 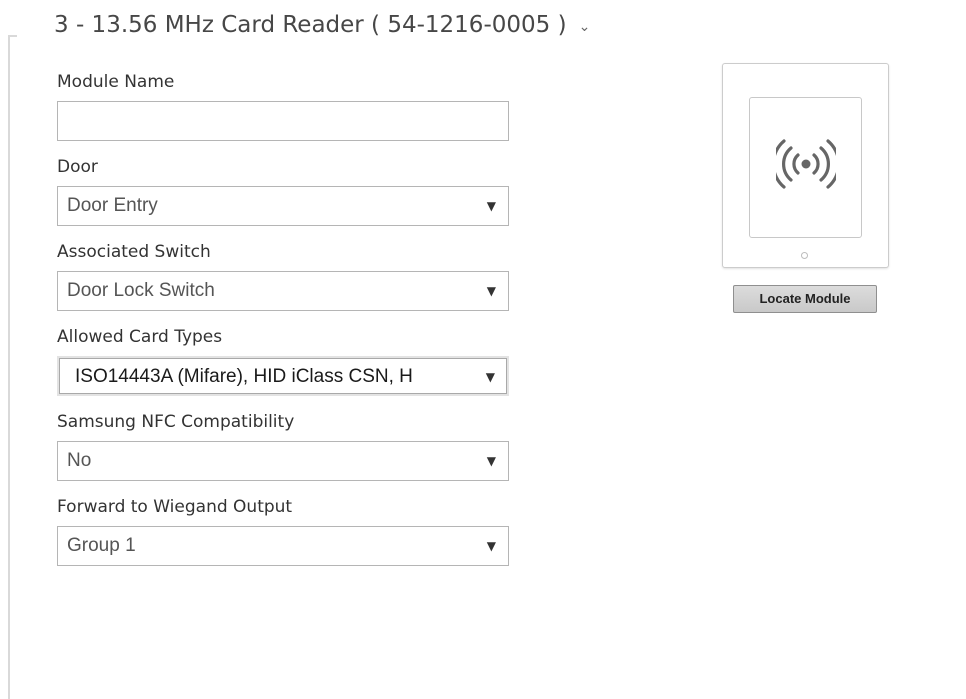 I want to click on rfid-signal-icon, so click(x=805, y=166).